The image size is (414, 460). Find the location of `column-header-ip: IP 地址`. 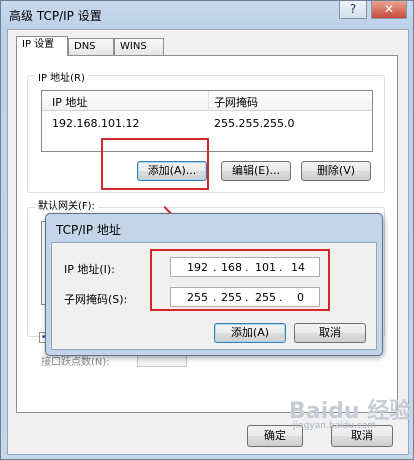

column-header-ip: IP 地址 is located at coordinates (69, 102).